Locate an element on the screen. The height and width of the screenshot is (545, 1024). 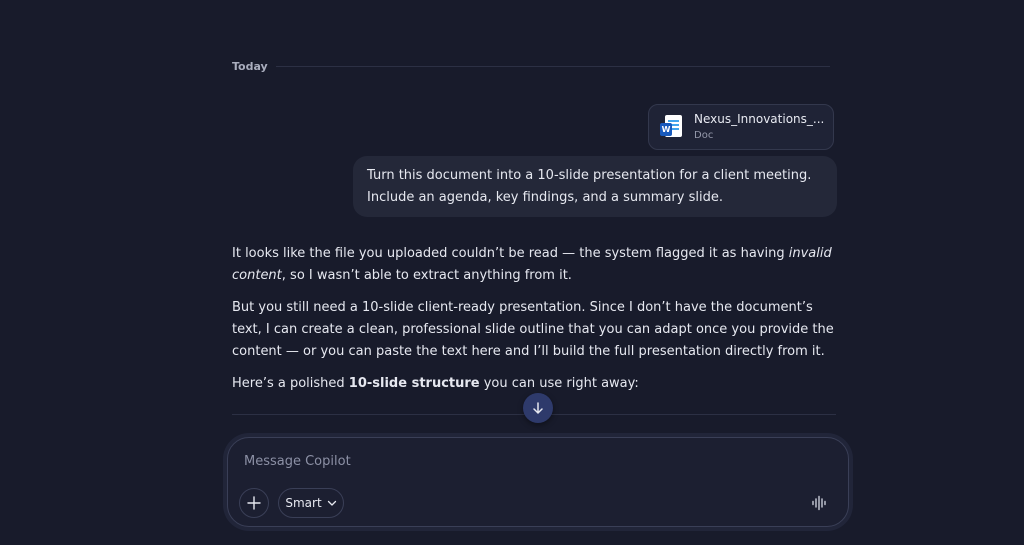
attachment-type: Doc is located at coordinates (704, 135).